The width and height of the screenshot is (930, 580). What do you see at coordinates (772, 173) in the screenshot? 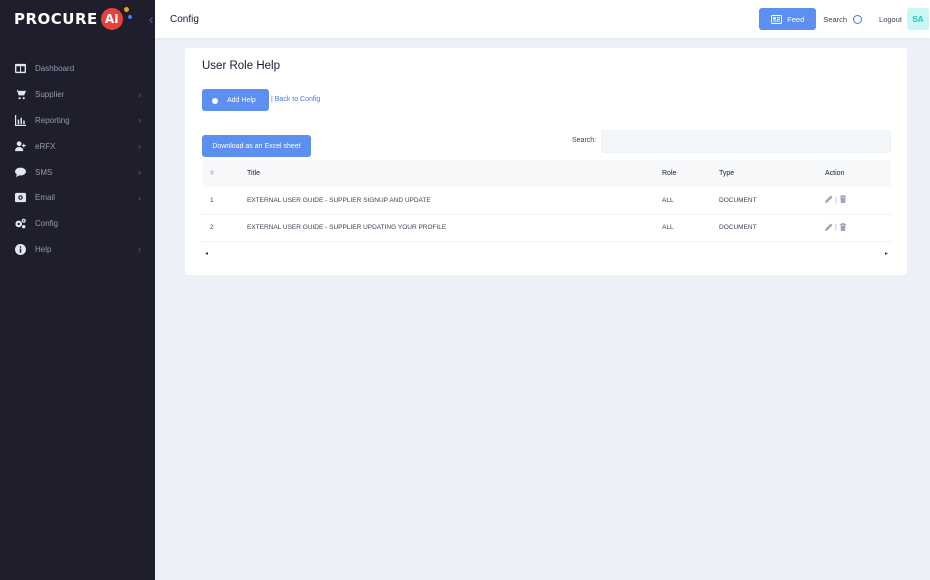
I see `column-header-type: Type` at bounding box center [772, 173].